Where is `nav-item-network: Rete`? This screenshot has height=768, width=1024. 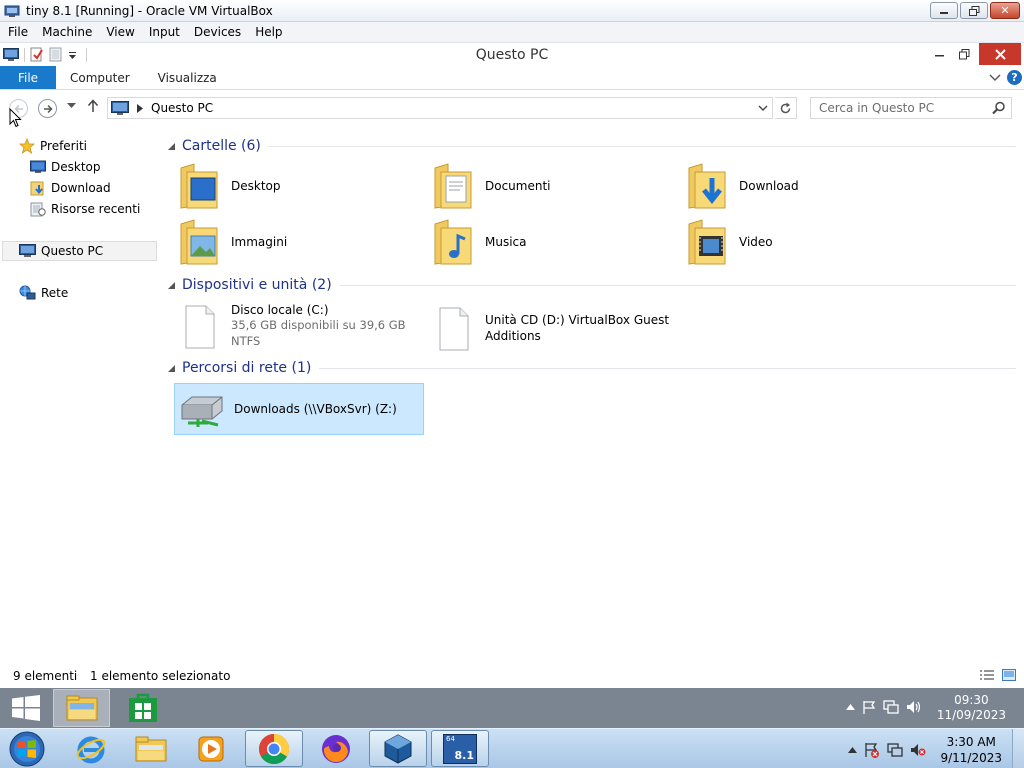 nav-item-network: Rete is located at coordinates (43, 293).